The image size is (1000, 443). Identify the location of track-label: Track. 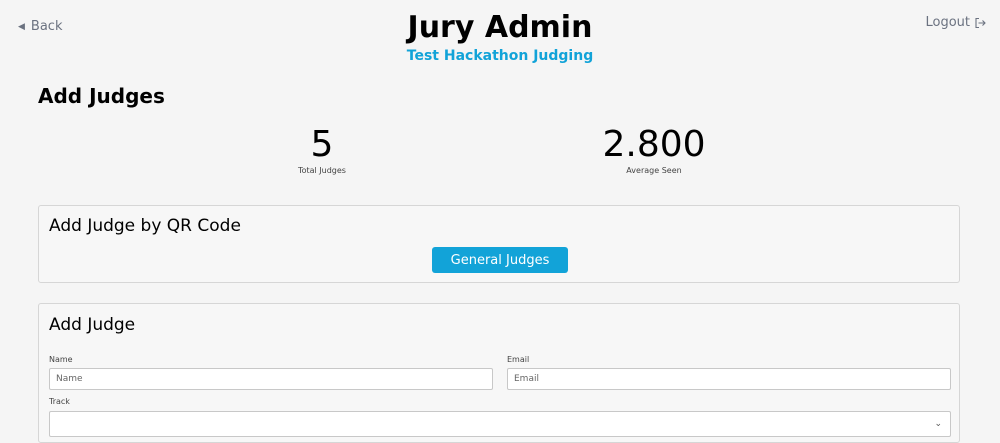
(59, 401).